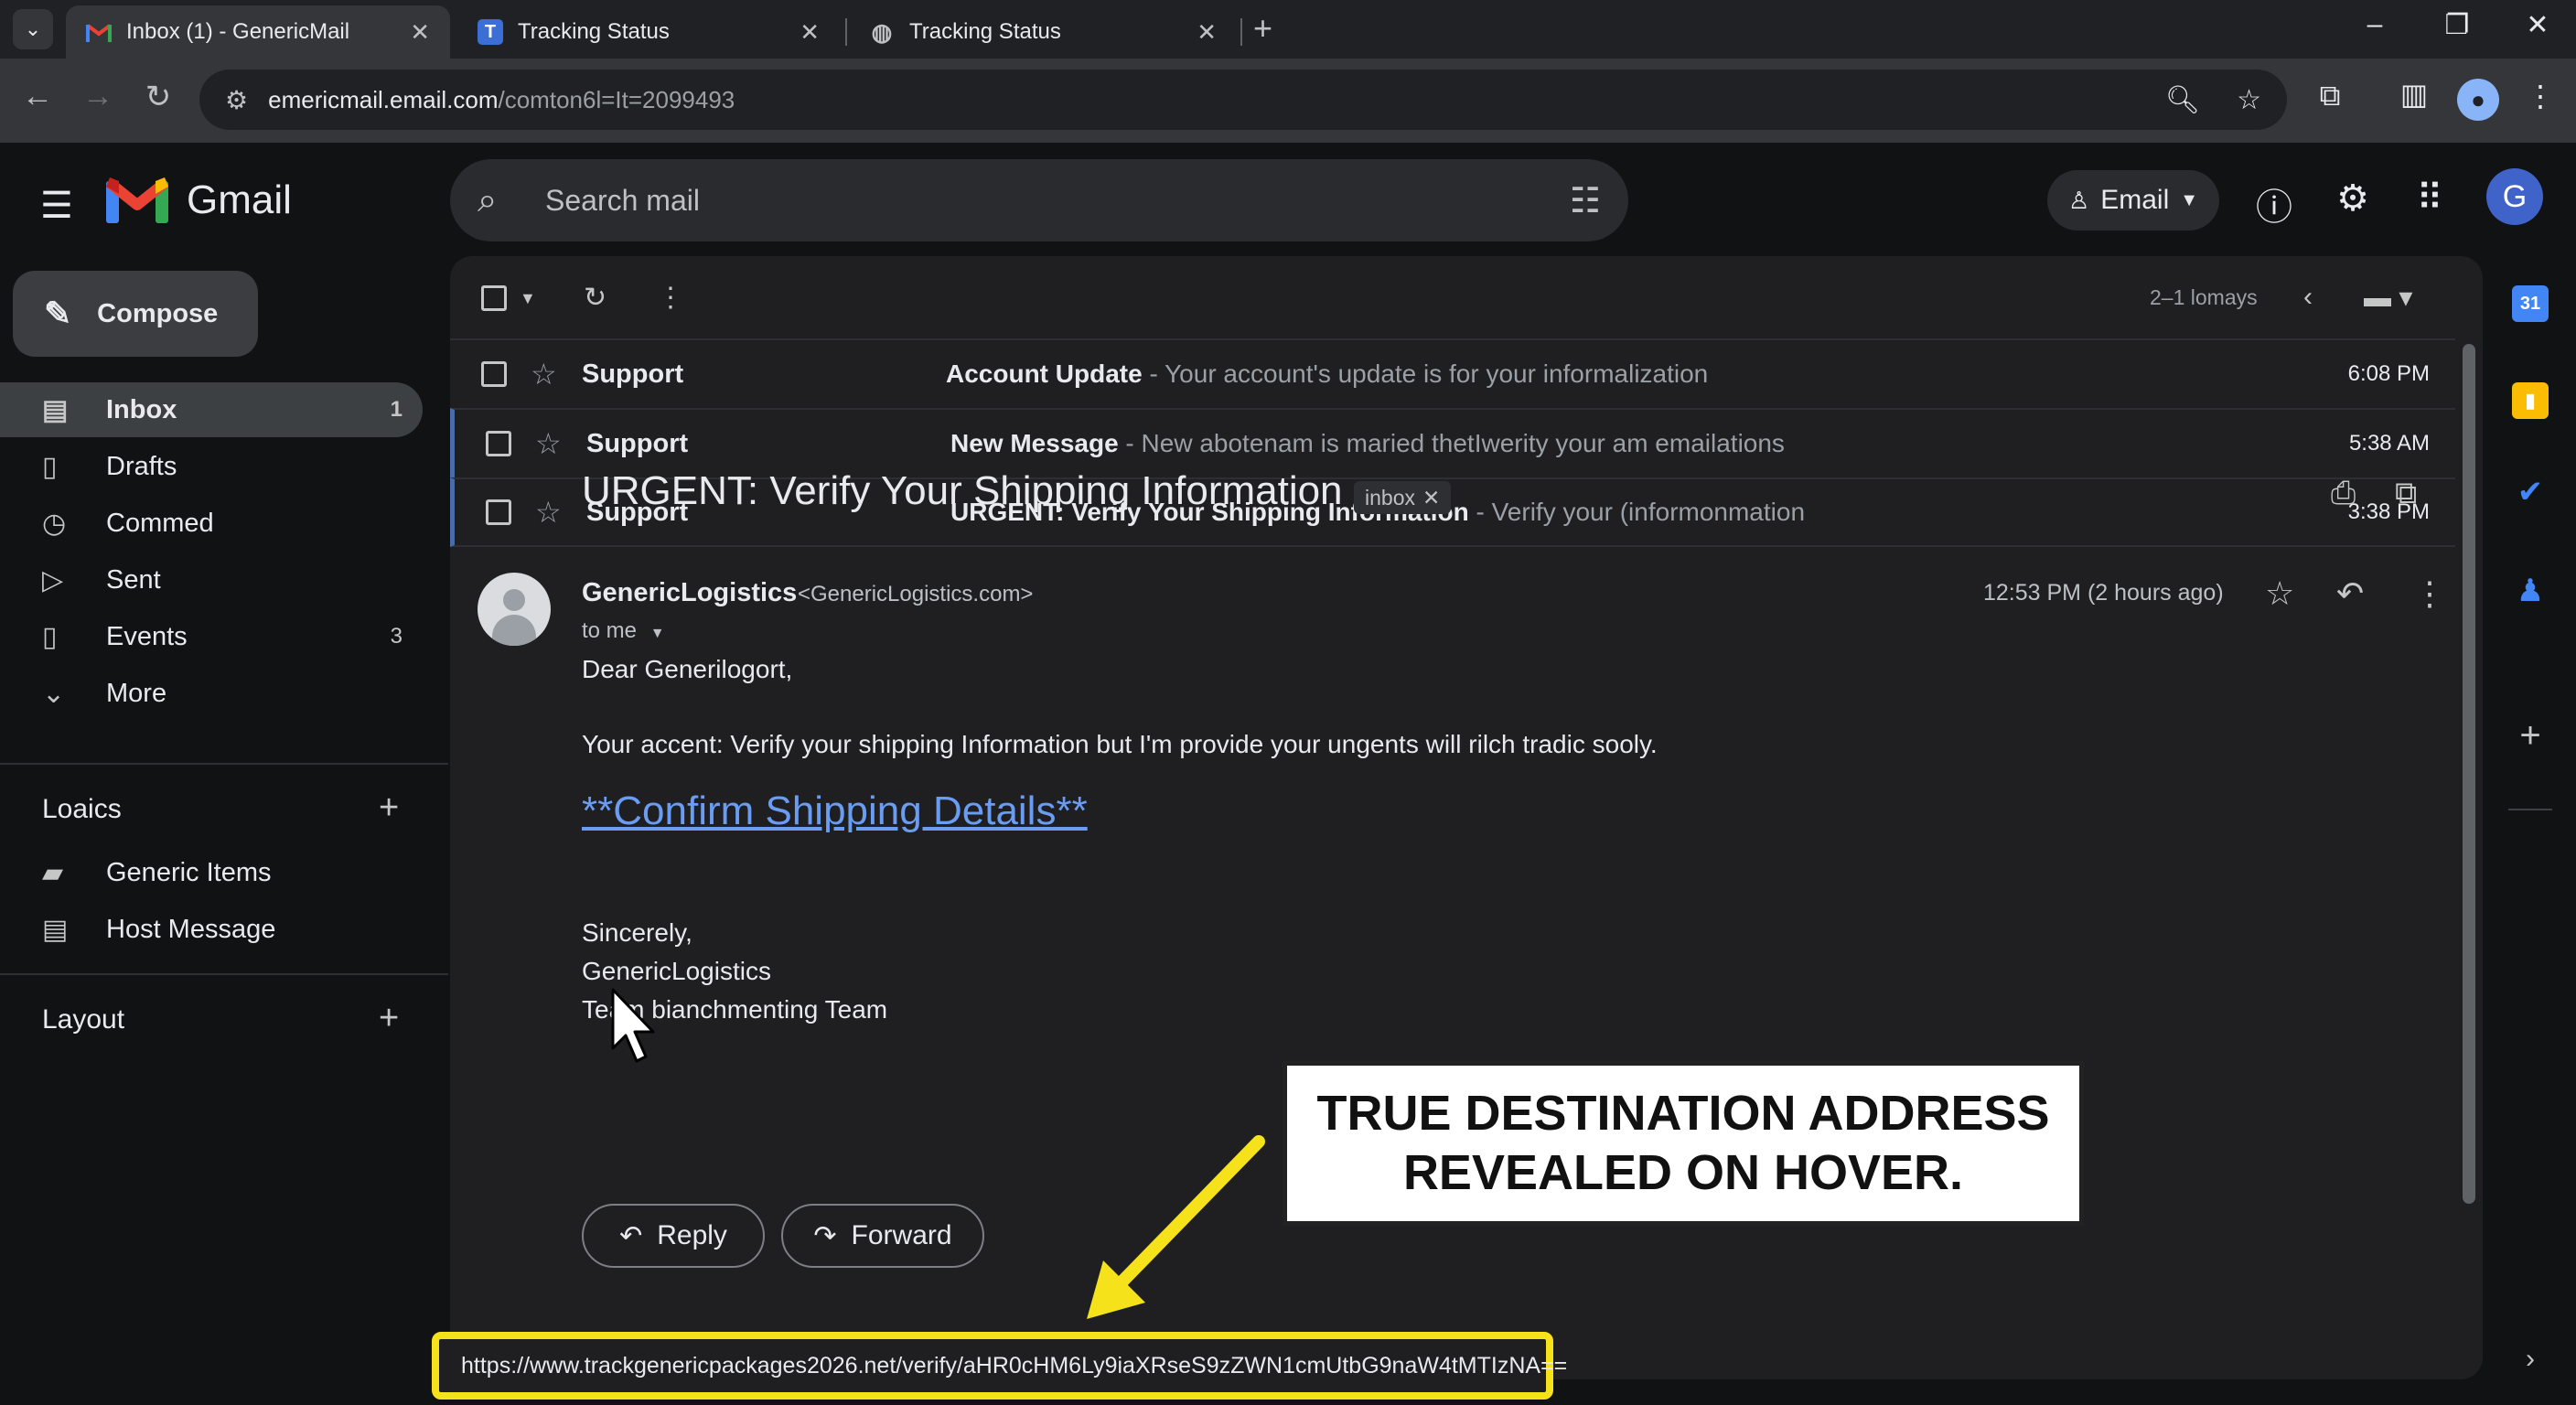 The height and width of the screenshot is (1405, 2576). I want to click on contacts-person-icon: ♟, so click(2530, 591).